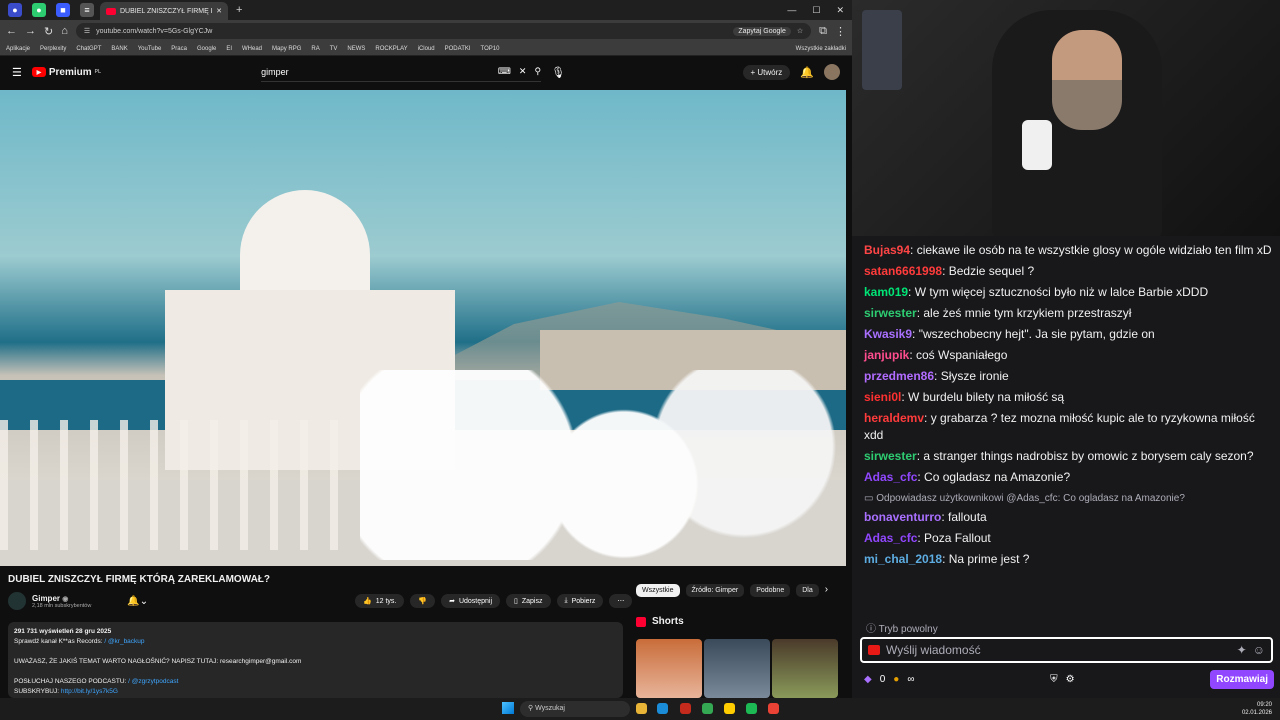 The width and height of the screenshot is (1280, 720). What do you see at coordinates (832, 72) in the screenshot?
I see `avatar` at bounding box center [832, 72].